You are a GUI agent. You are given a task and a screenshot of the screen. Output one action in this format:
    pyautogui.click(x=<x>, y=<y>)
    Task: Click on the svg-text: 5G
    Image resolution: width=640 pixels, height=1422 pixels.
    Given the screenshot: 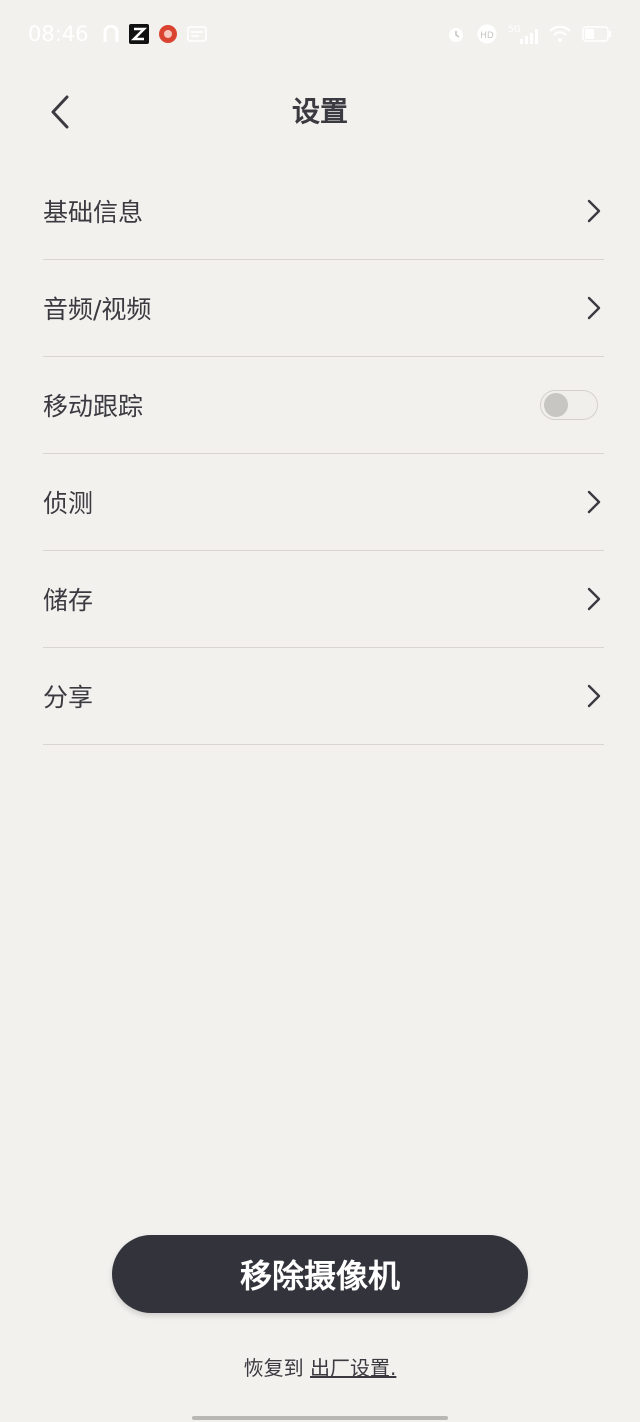 What is the action you would take?
    pyautogui.click(x=514, y=30)
    